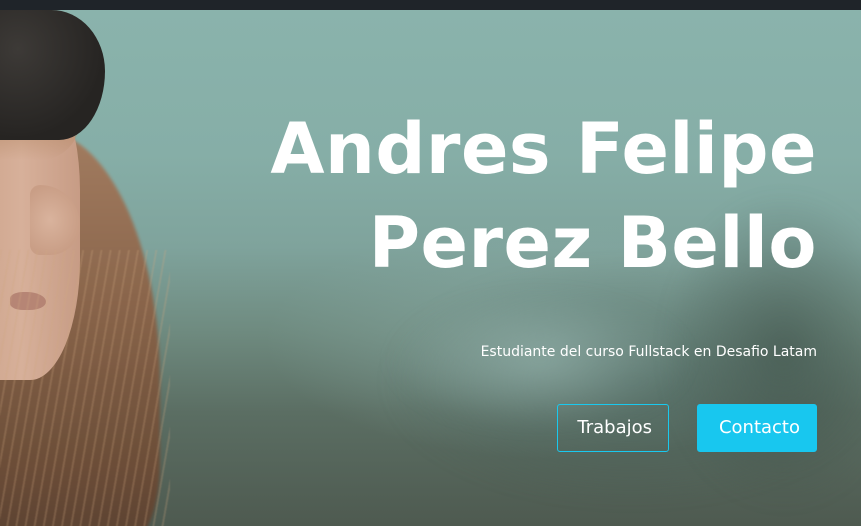  I want to click on portrait-hat, so click(52, 75).